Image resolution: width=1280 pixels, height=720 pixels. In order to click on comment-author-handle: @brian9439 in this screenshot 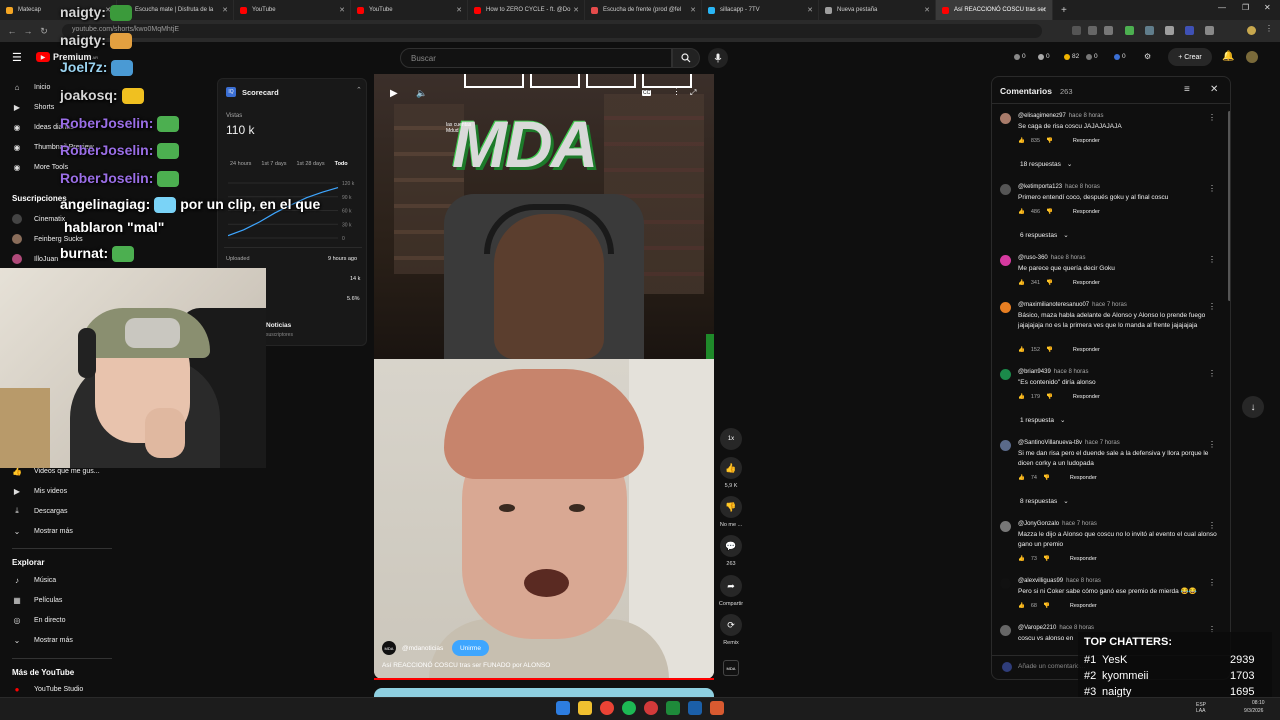, I will do `click(1034, 372)`.